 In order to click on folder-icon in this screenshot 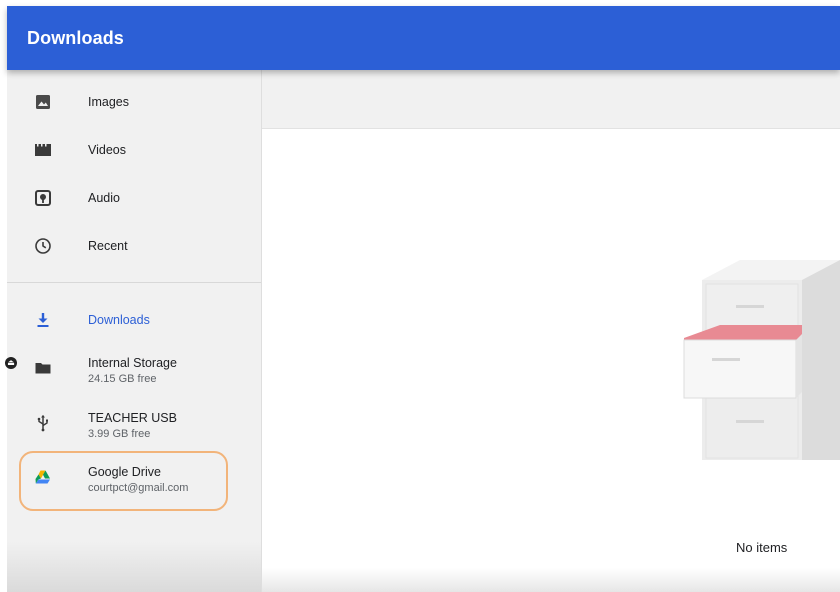, I will do `click(43, 368)`.